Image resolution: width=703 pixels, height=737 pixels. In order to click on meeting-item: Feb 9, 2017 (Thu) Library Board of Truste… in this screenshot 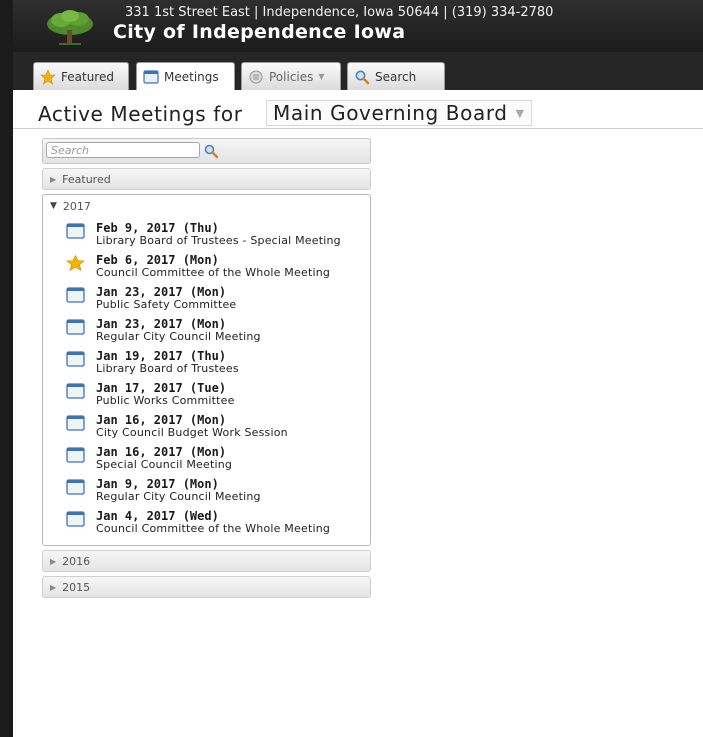, I will do `click(206, 234)`.